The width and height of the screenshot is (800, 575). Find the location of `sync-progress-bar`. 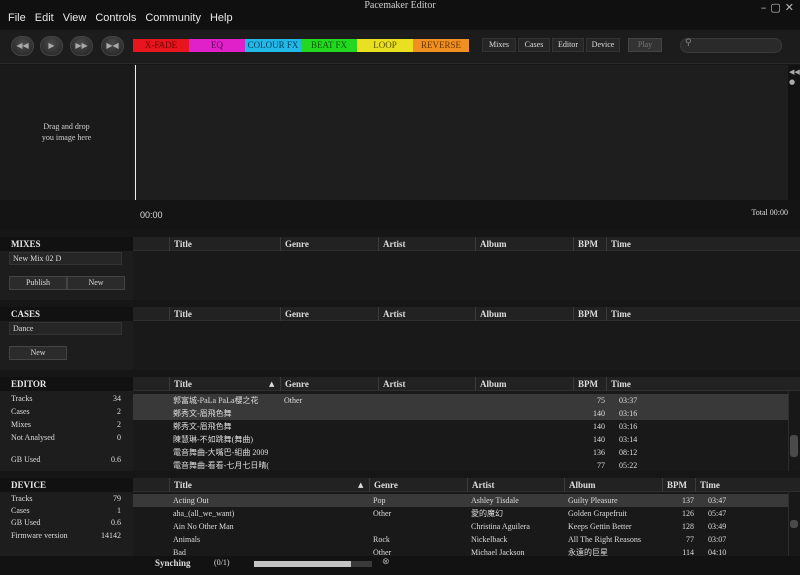

sync-progress-bar is located at coordinates (313, 564).